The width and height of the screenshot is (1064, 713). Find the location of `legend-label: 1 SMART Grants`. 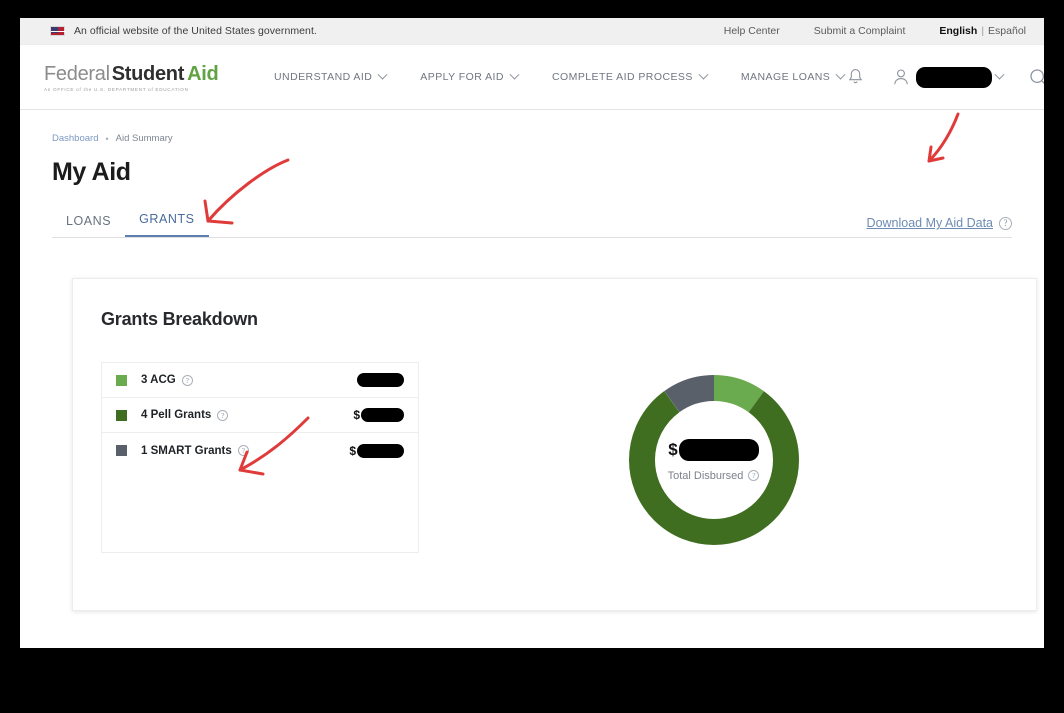

legend-label: 1 SMART Grants is located at coordinates (186, 450).